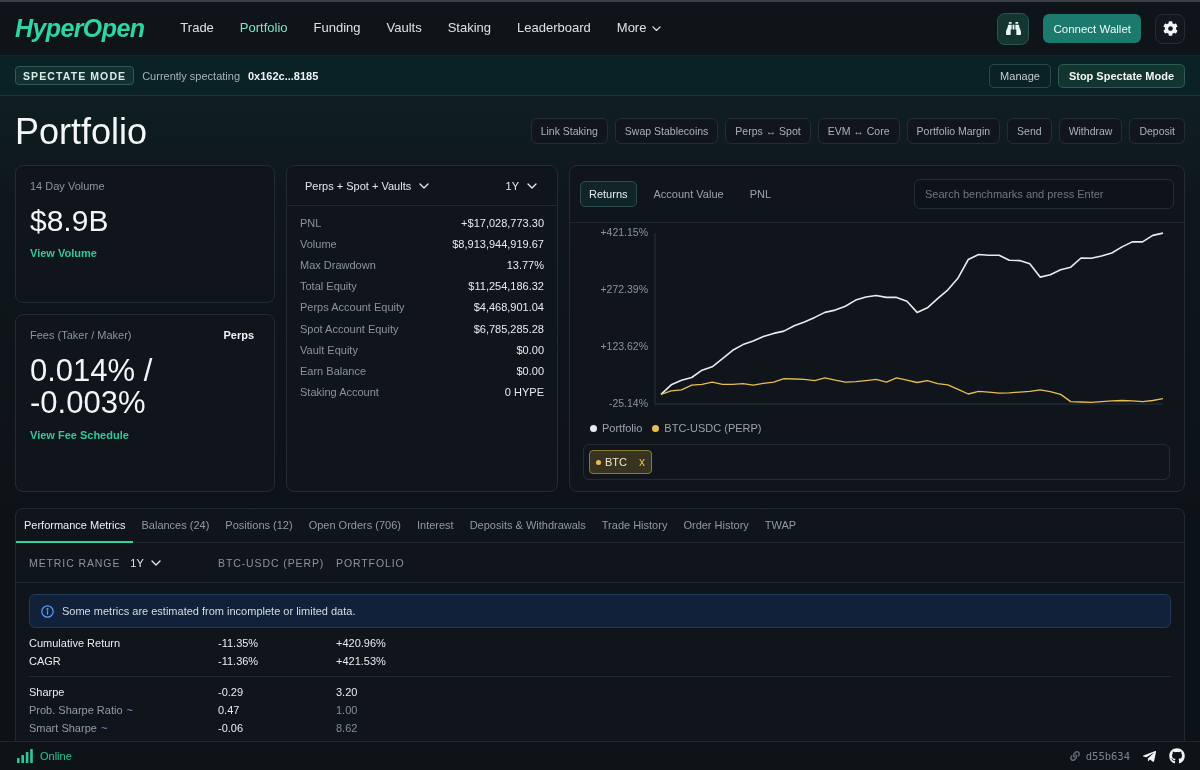 The image size is (1200, 770). What do you see at coordinates (1020, 75) in the screenshot?
I see `manage-button: Manage` at bounding box center [1020, 75].